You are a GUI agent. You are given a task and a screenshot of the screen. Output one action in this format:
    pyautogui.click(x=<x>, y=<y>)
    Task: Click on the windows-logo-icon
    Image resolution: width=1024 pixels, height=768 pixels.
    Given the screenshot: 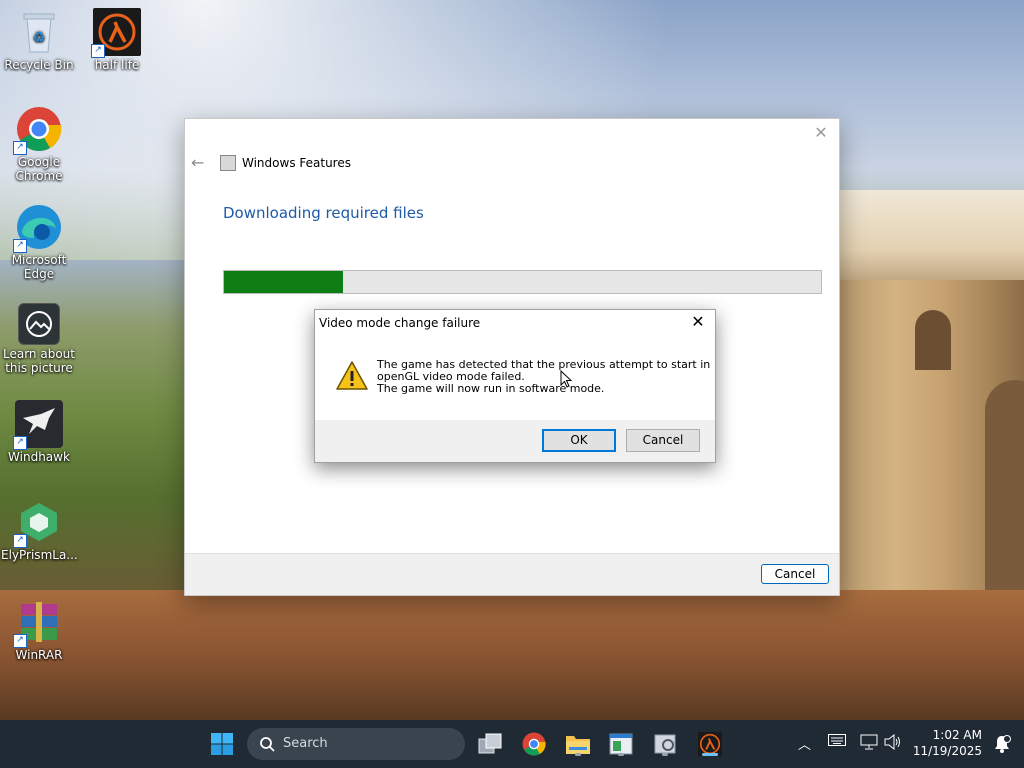 What is the action you would take?
    pyautogui.click(x=222, y=744)
    